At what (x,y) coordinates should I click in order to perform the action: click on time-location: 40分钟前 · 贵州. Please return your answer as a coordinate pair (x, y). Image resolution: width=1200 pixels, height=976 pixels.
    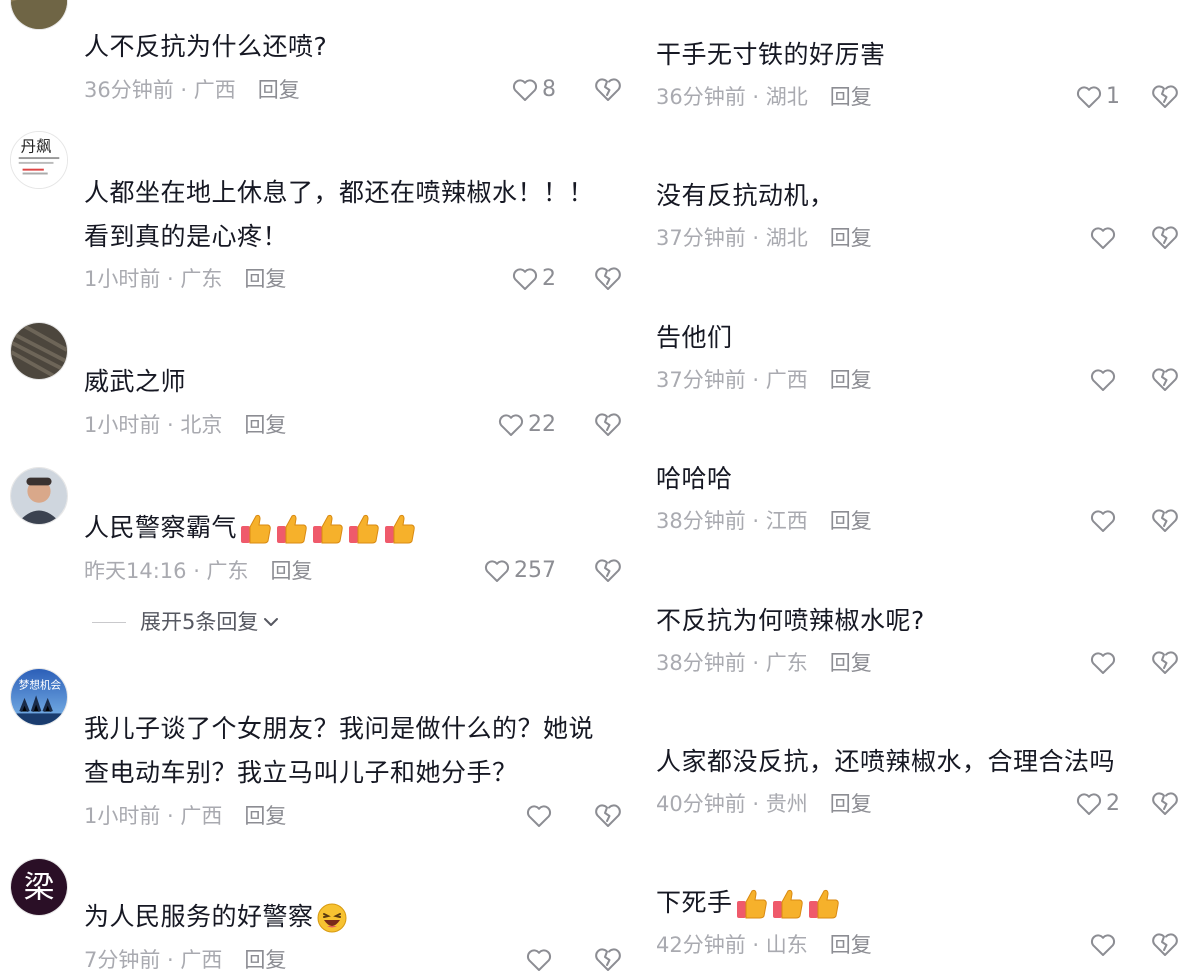
    Looking at the image, I should click on (732, 804).